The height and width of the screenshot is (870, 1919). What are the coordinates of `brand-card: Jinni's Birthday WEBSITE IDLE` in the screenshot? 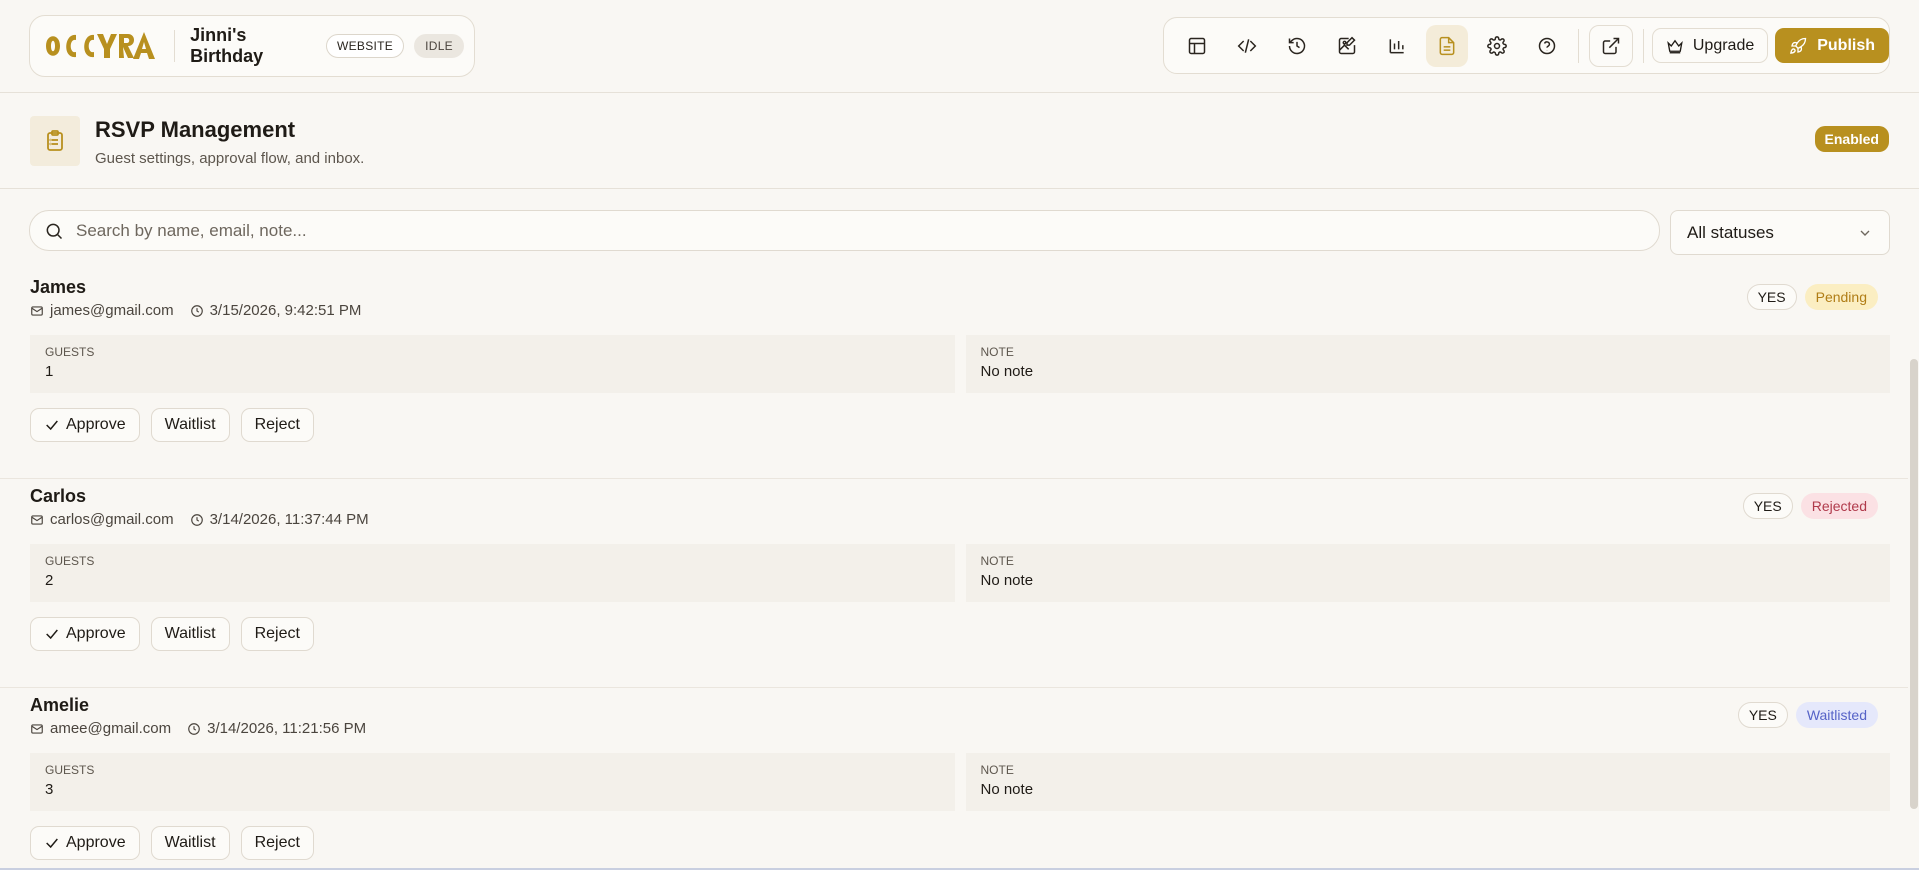 It's located at (252, 46).